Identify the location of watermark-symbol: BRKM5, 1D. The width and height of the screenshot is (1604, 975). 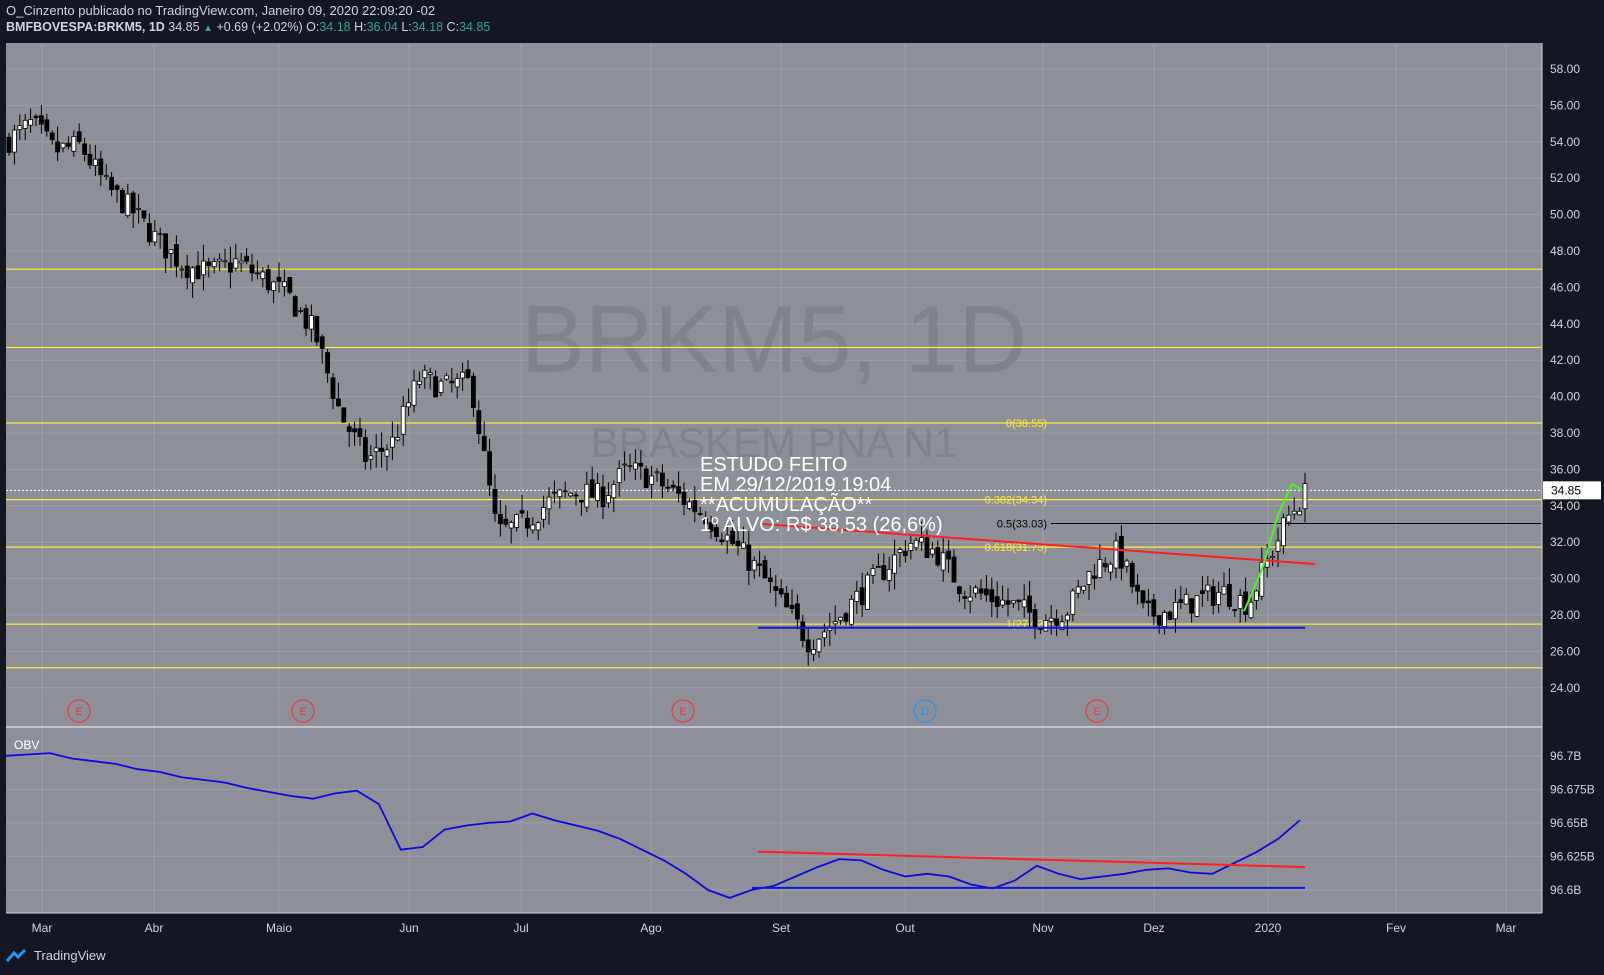
(774, 339).